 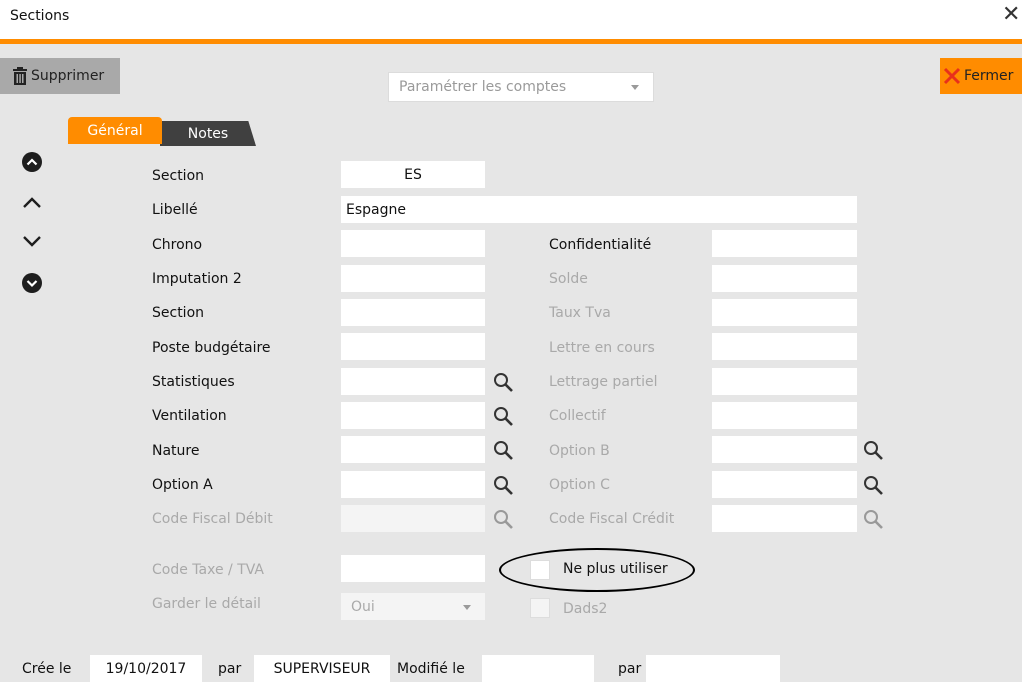 What do you see at coordinates (612, 519) in the screenshot?
I see `label-code-fiscal-credit: Code Fiscal Crédit` at bounding box center [612, 519].